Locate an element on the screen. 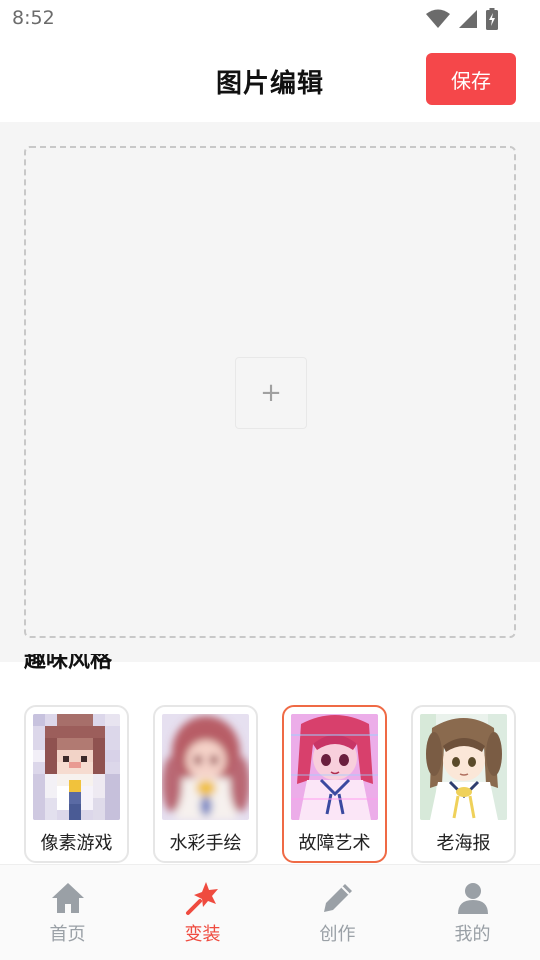  tab-create: 创作 is located at coordinates (337, 912).